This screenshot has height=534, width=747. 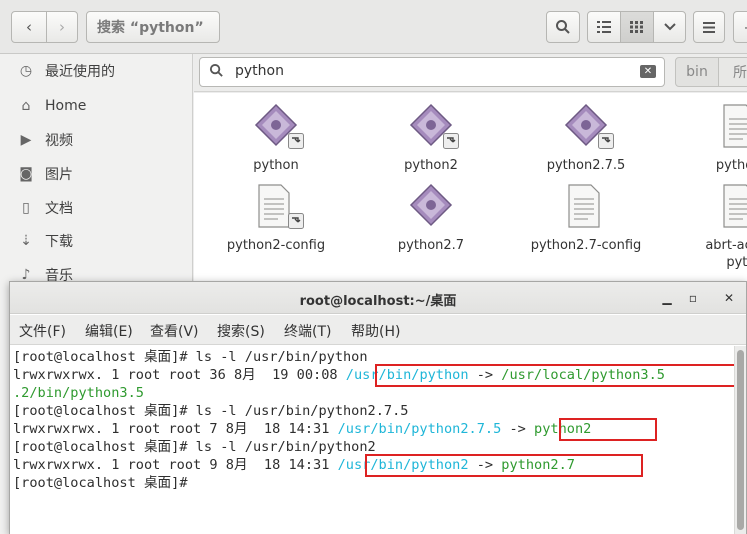 I want to click on file-name: python2.7-config, so click(x=586, y=245).